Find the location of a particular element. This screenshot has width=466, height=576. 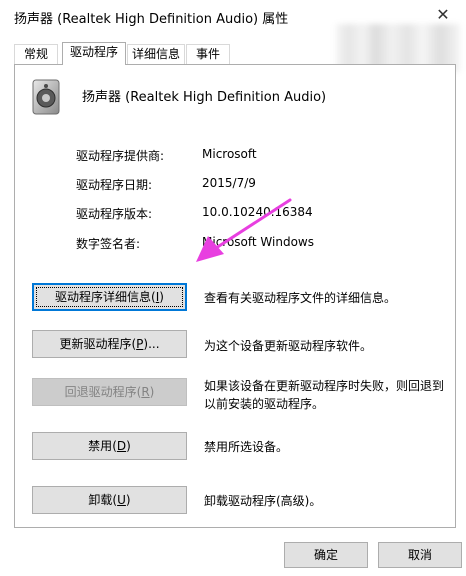

signer-value: Microsoft Windows is located at coordinates (258, 242).